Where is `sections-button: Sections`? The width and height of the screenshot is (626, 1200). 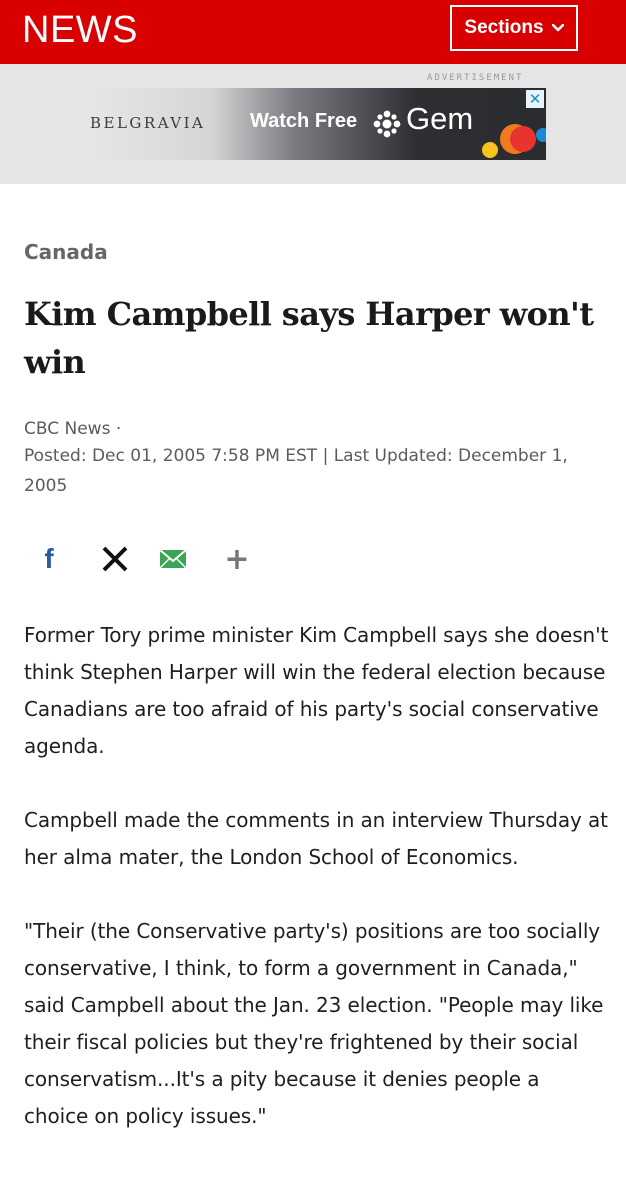
sections-button: Sections is located at coordinates (514, 28).